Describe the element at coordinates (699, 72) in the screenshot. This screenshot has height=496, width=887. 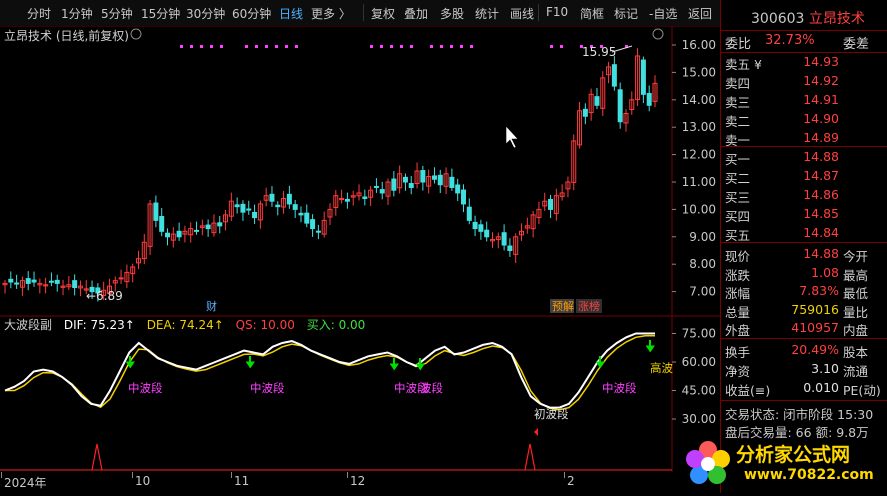
I see `y-tick-label: 15.00` at that location.